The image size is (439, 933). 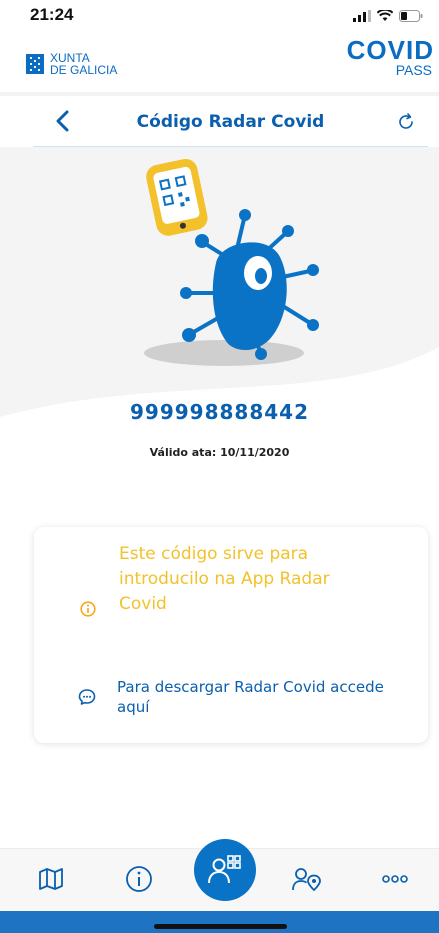 I want to click on xunta-logo: XUNTA DE GALICIA, so click(x=71, y=64).